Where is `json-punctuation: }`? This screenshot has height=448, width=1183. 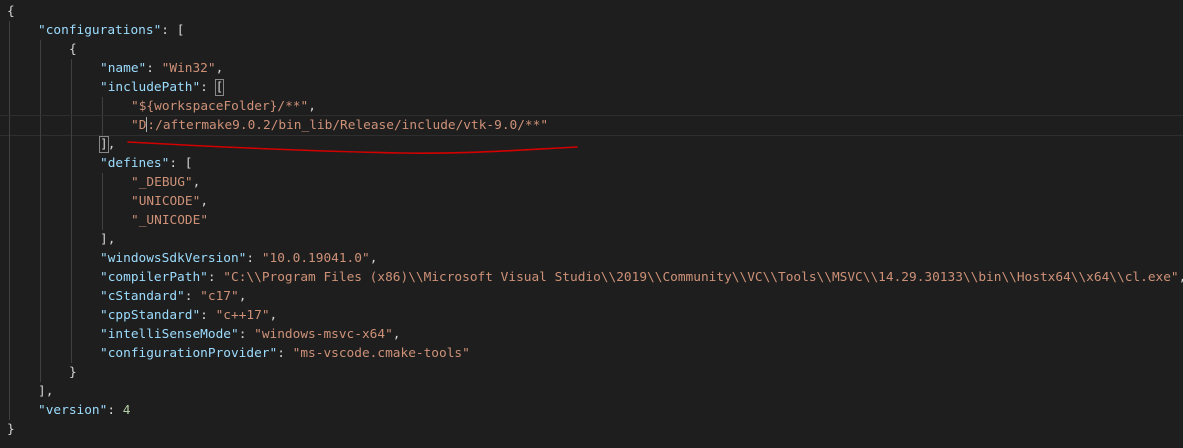 json-punctuation: } is located at coordinates (11, 429).